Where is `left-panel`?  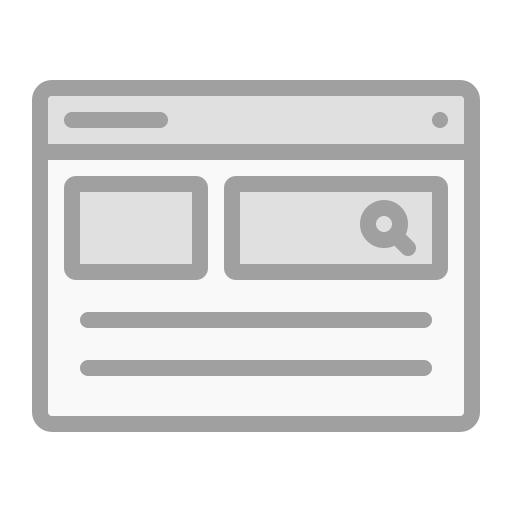 left-panel is located at coordinates (136, 228).